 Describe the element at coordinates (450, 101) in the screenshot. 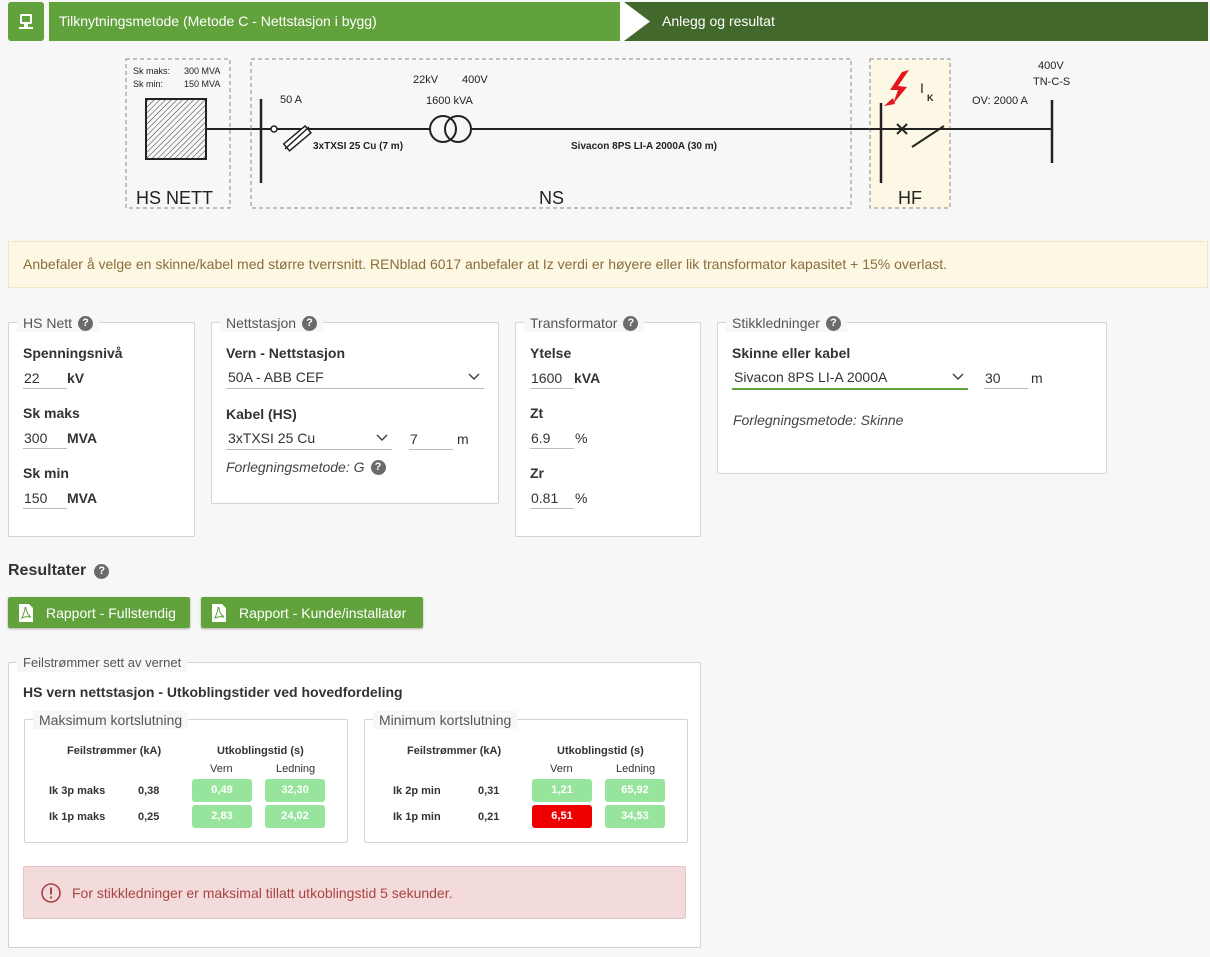

I see `transformer-rating: 1600 kVA` at that location.